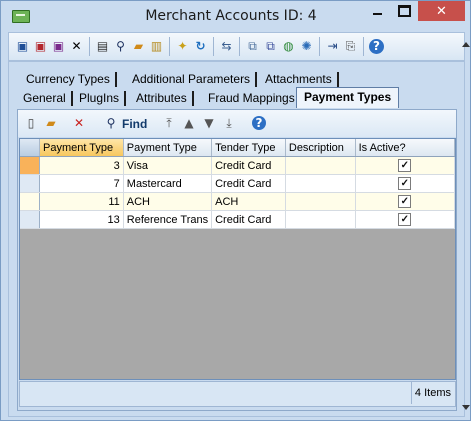 Image resolution: width=471 pixels, height=421 pixels. Describe the element at coordinates (168, 183) in the screenshot. I see `cell-payment-type: Mastercard` at that location.